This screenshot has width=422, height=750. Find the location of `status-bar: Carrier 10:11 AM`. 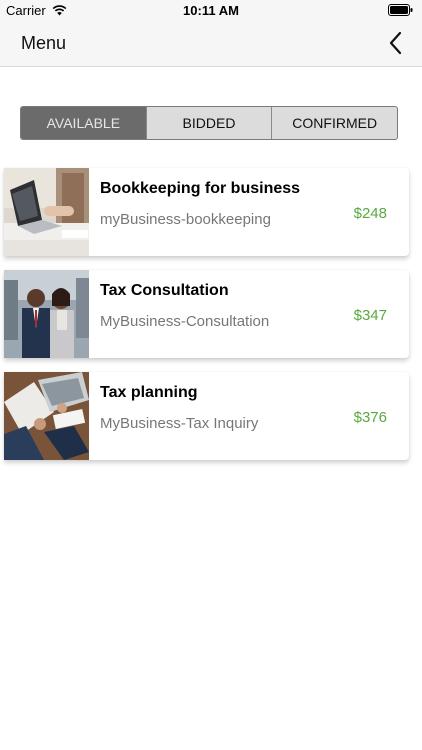

status-bar: Carrier 10:11 AM is located at coordinates (211, 11).